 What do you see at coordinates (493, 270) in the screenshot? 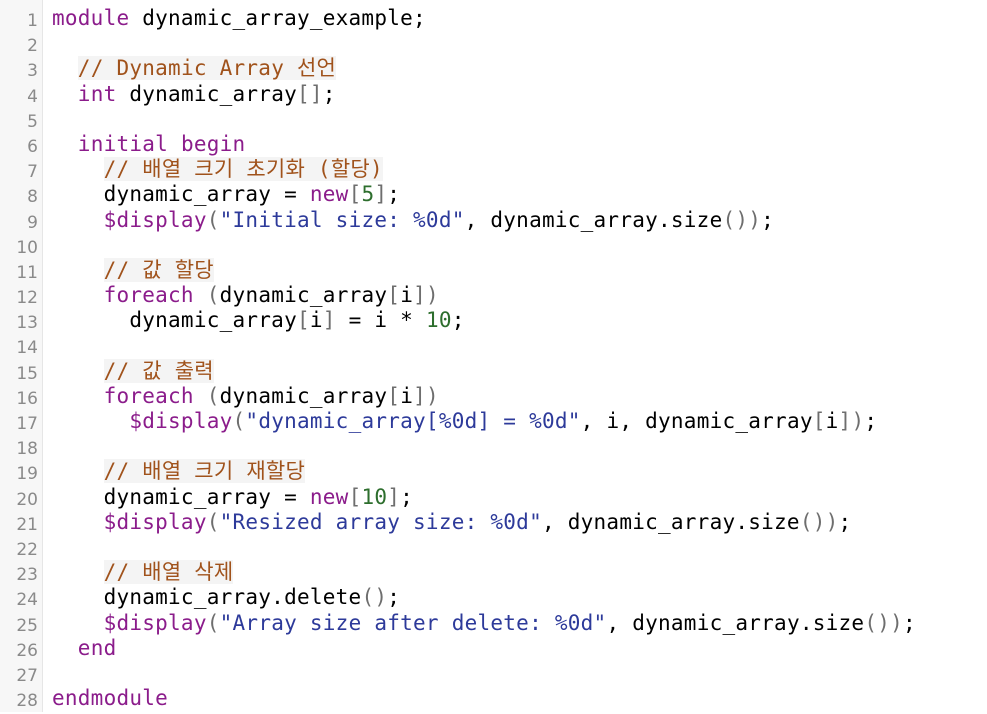
I see `code-line: 11 // 값 할당` at bounding box center [493, 270].